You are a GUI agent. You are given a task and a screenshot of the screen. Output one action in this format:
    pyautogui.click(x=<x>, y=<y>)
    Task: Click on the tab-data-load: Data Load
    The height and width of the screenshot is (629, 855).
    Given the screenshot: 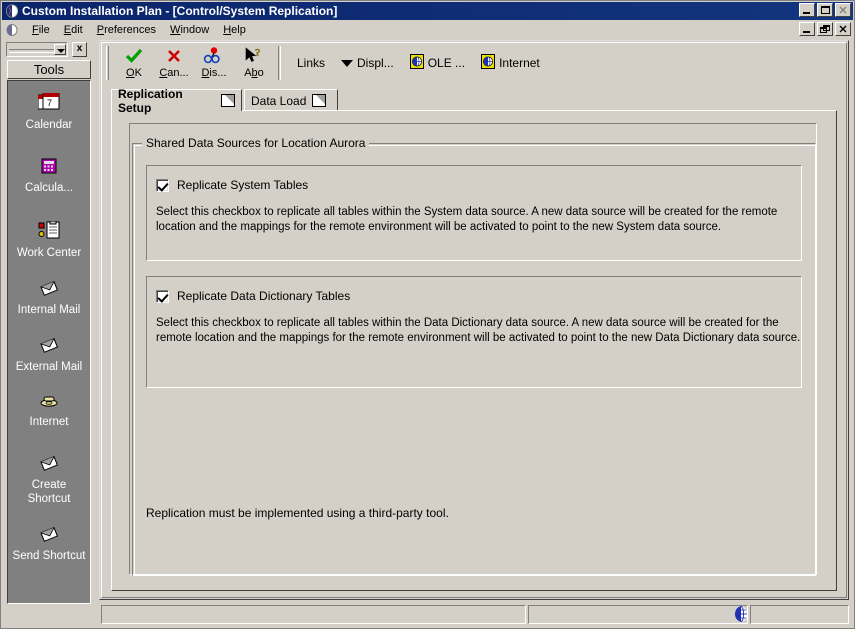 What is the action you would take?
    pyautogui.click(x=291, y=100)
    